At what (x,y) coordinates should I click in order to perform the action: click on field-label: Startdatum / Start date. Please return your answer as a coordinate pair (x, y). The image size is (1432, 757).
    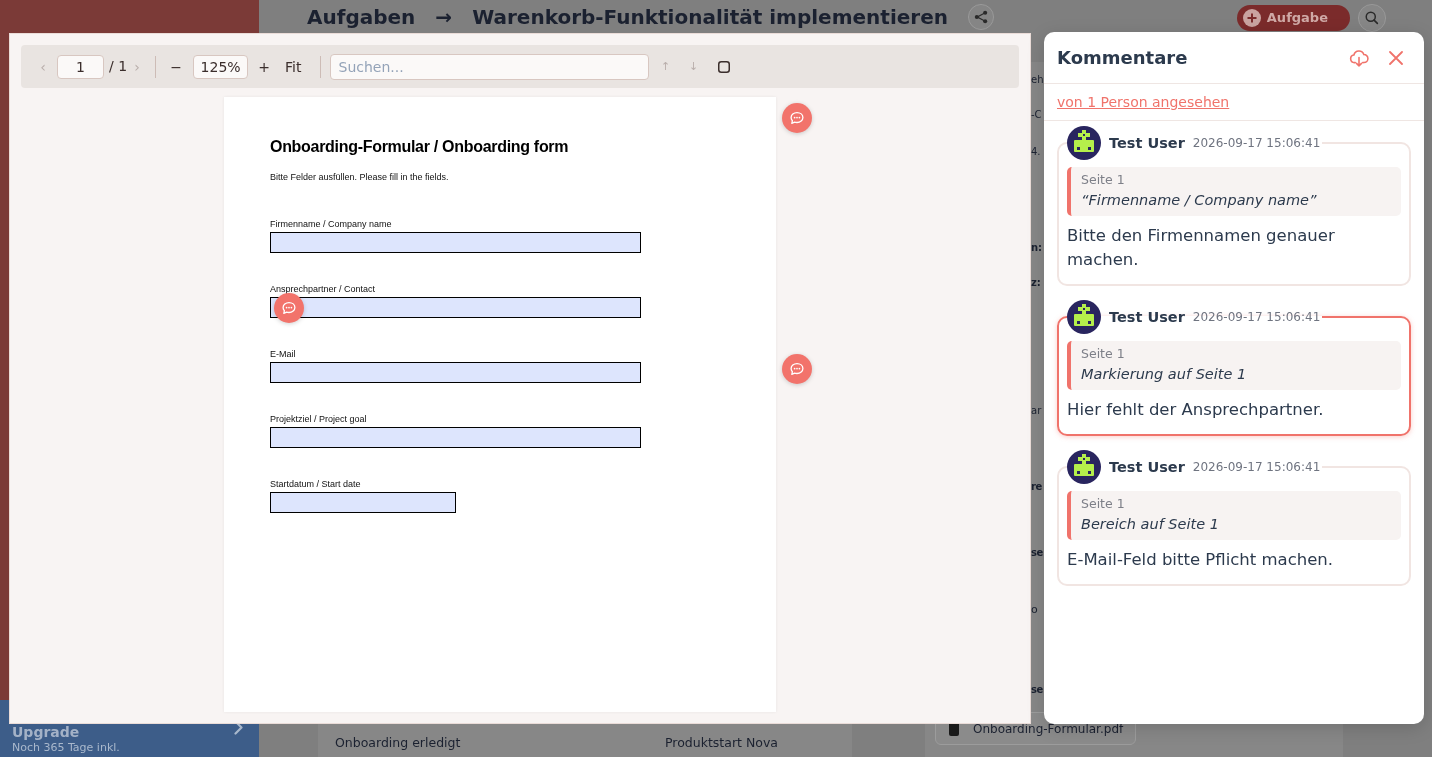
    Looking at the image, I should click on (316, 484).